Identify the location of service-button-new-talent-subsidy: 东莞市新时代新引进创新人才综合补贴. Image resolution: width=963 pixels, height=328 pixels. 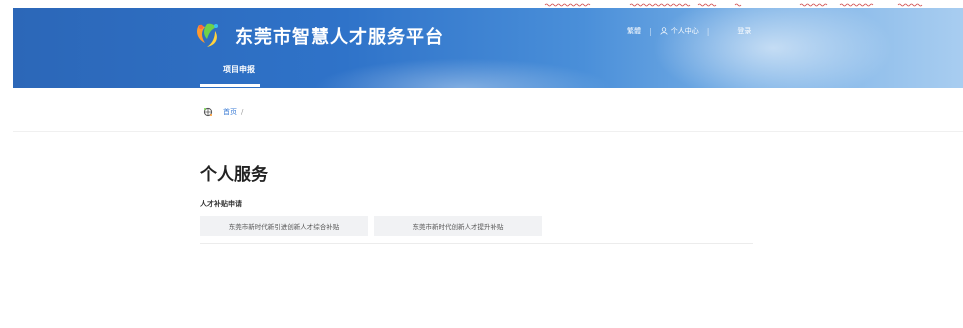
(284, 226).